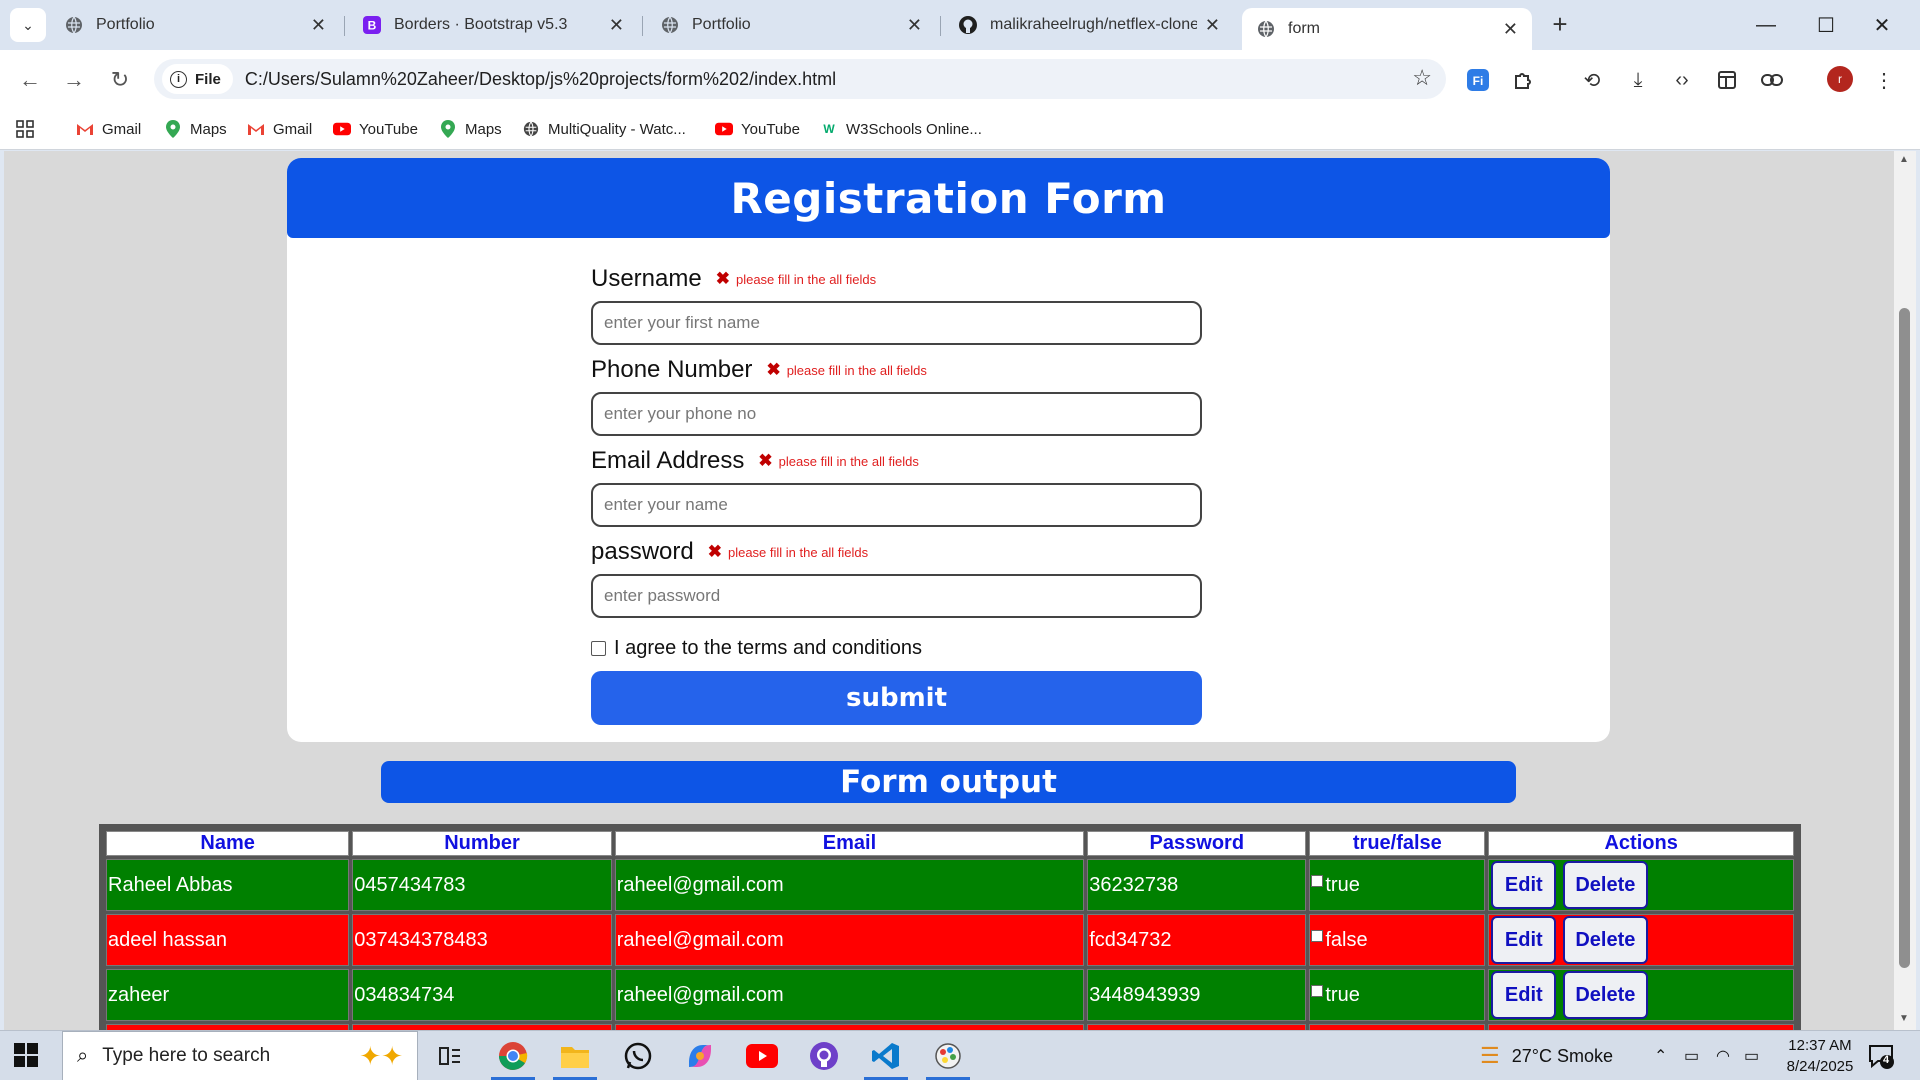  I want to click on windows-start-icon, so click(26, 1055).